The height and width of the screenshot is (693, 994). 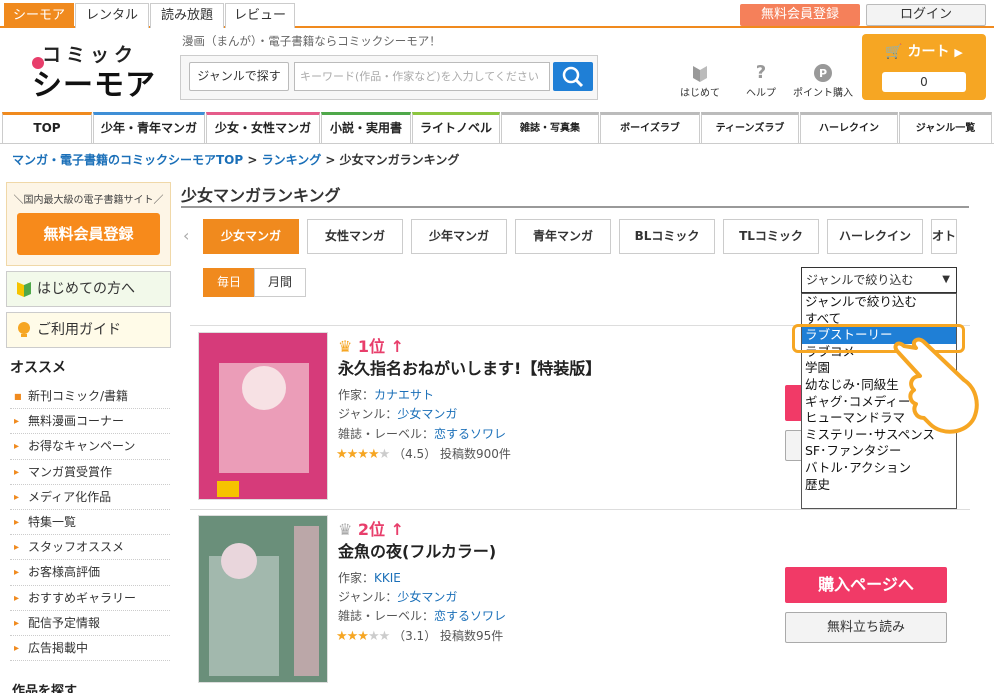 I want to click on cat-novel: 小説・実用書, so click(x=366, y=128).